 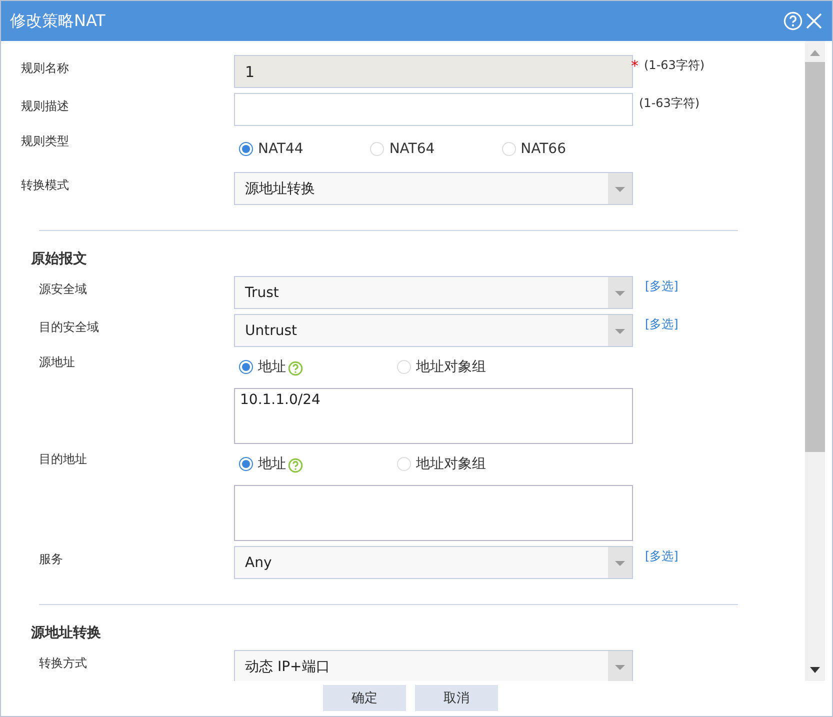 I want to click on required-mark: *, so click(x=635, y=66).